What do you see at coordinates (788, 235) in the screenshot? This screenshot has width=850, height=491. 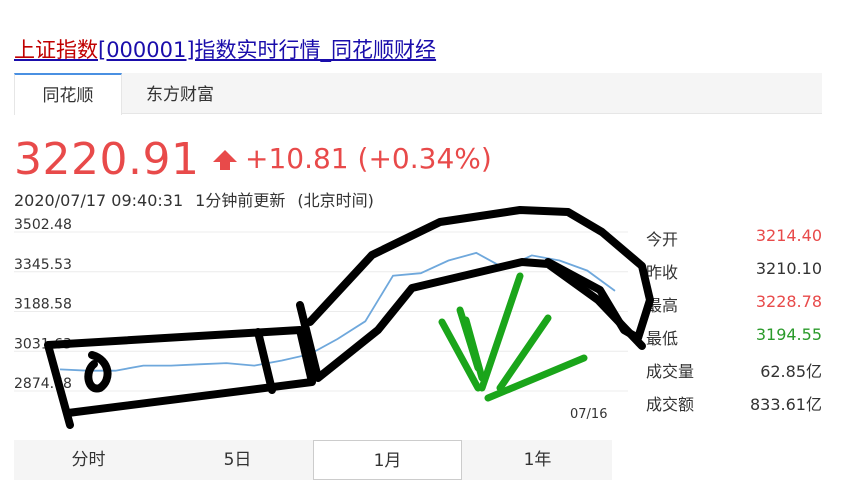 I see `stat-value: 3214.40` at bounding box center [788, 235].